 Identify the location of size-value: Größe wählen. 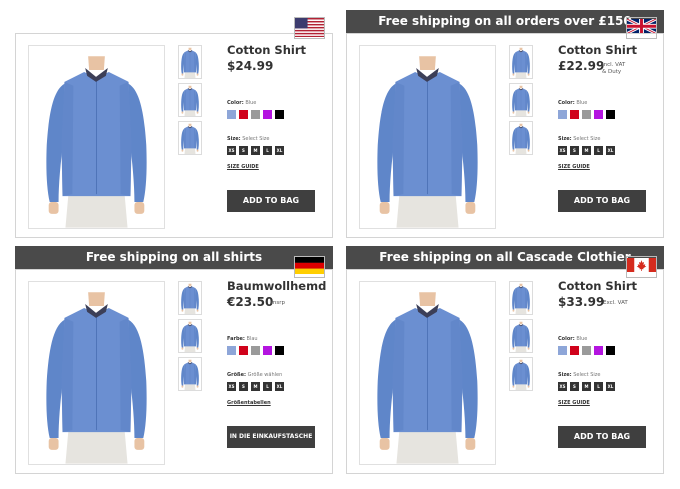
(265, 375).